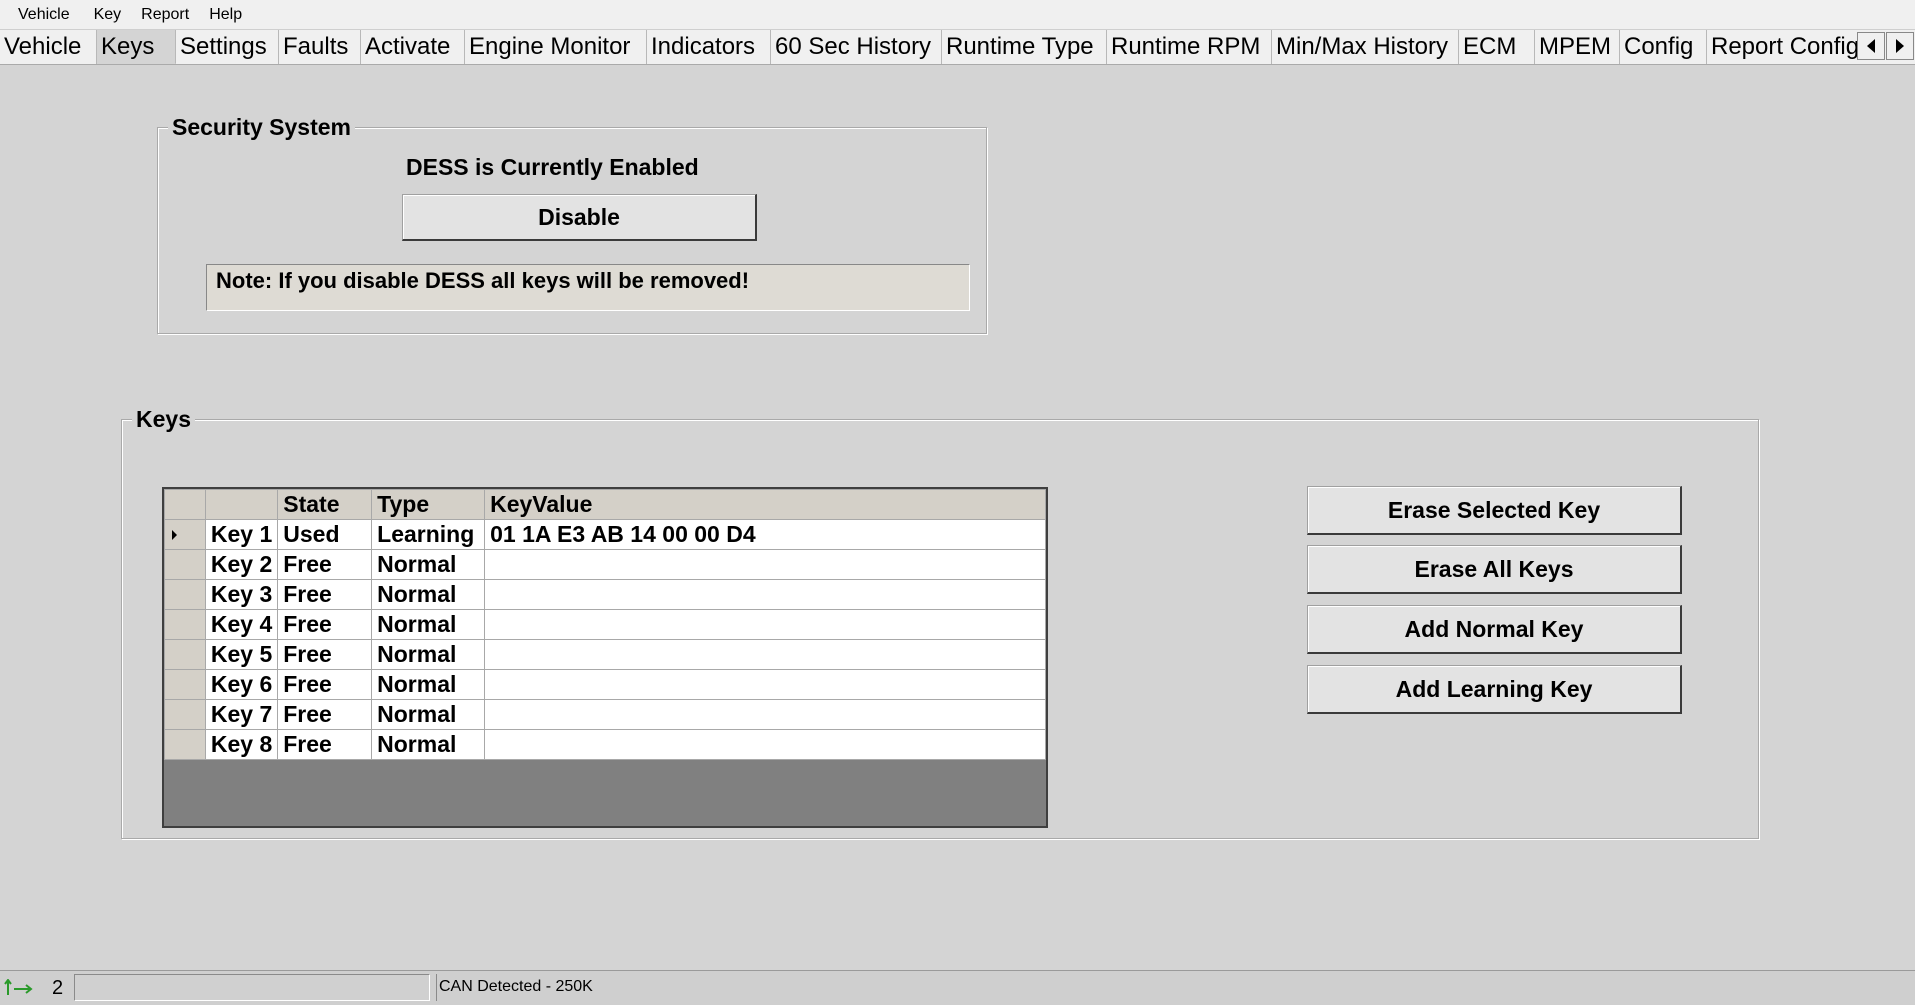 The image size is (1915, 1005). Describe the element at coordinates (241, 744) in the screenshot. I see `key-name-cell: Key 8` at that location.